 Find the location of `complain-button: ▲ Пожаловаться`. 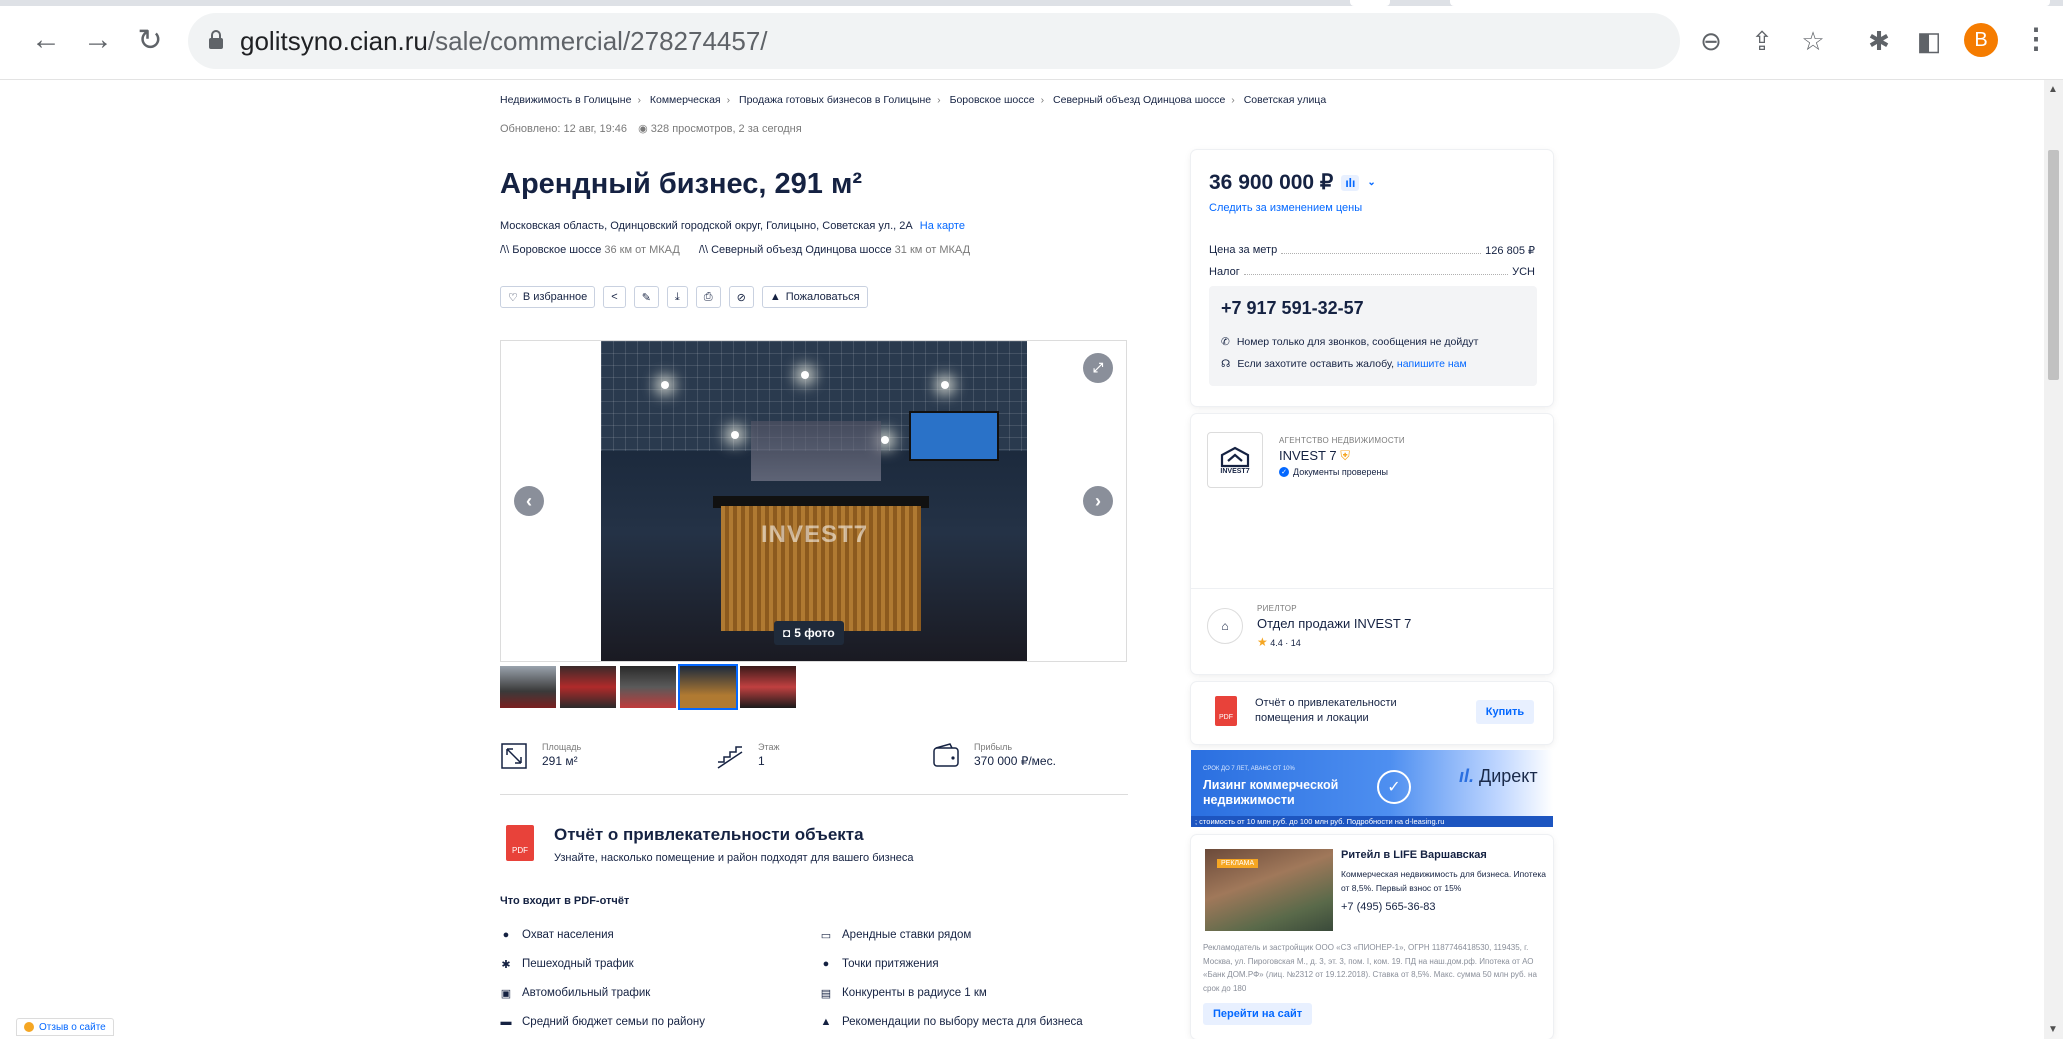

complain-button: ▲ Пожаловаться is located at coordinates (814, 297).